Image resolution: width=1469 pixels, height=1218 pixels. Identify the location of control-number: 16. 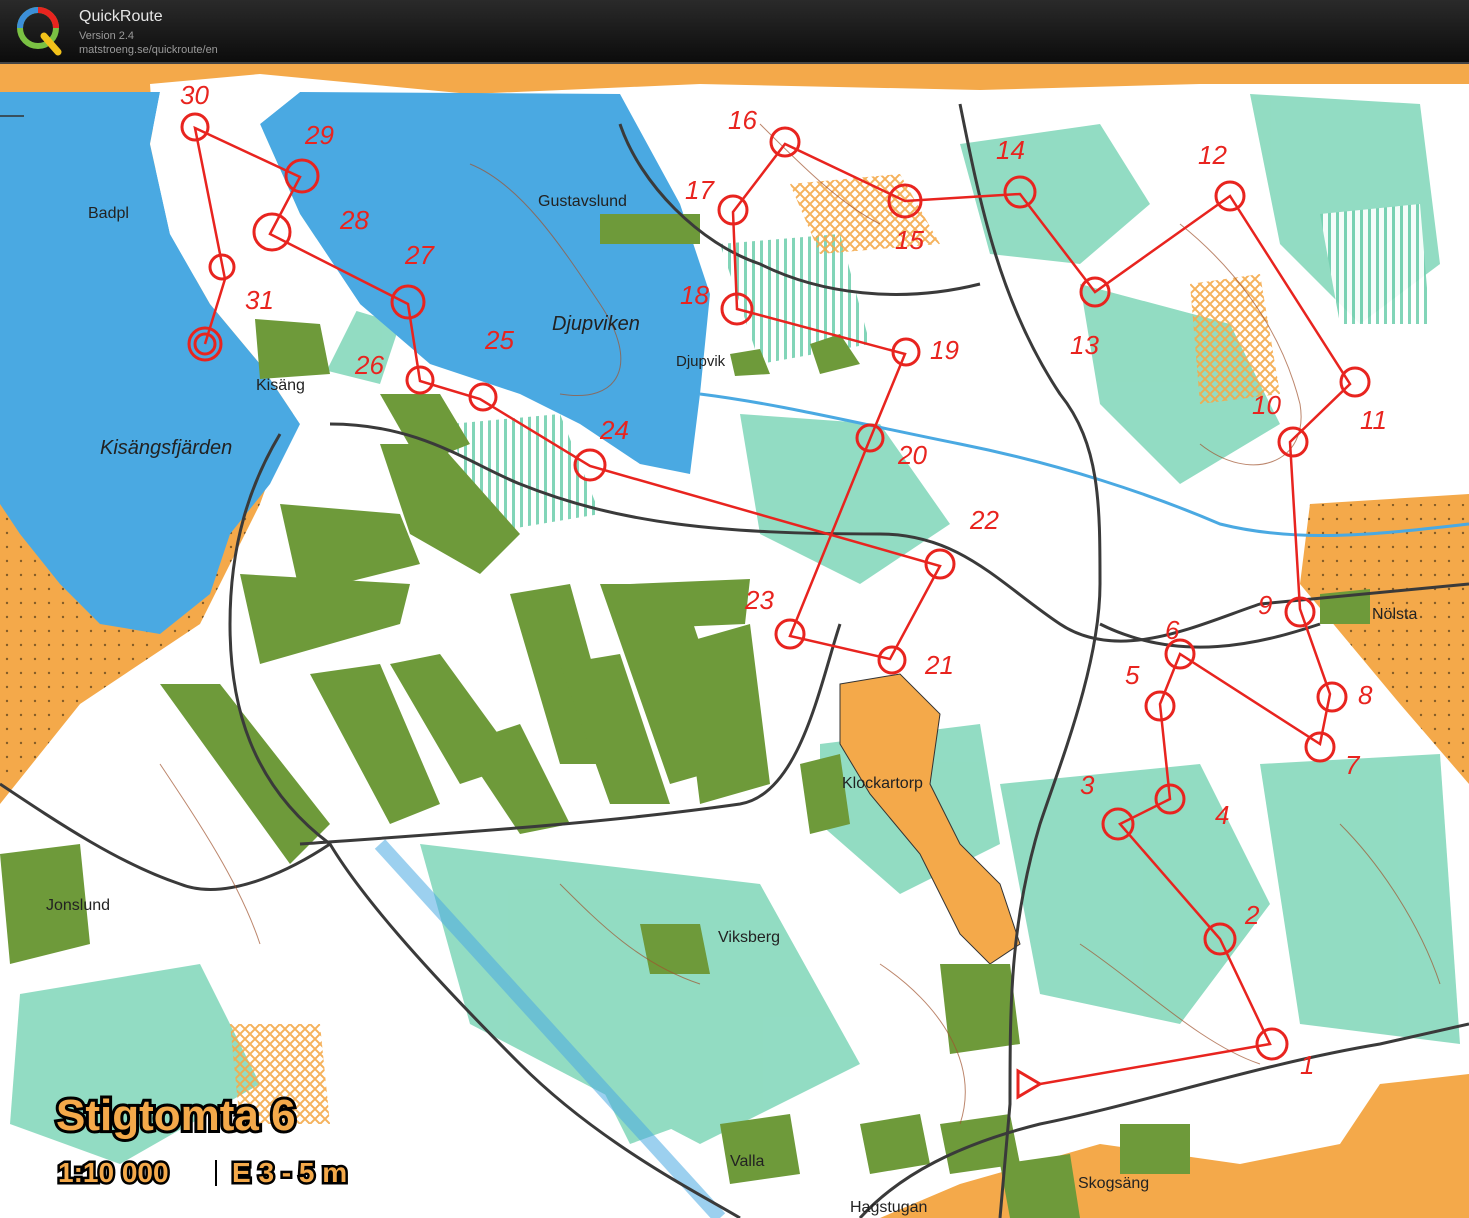
(742, 120).